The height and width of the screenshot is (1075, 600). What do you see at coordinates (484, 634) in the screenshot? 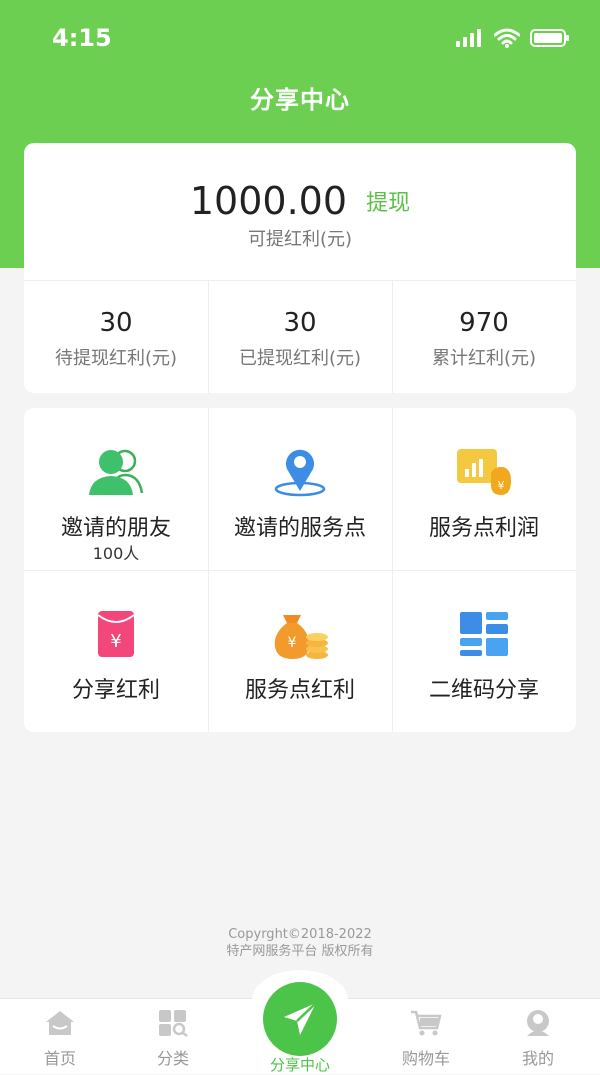
I see `qrcode-icon` at bounding box center [484, 634].